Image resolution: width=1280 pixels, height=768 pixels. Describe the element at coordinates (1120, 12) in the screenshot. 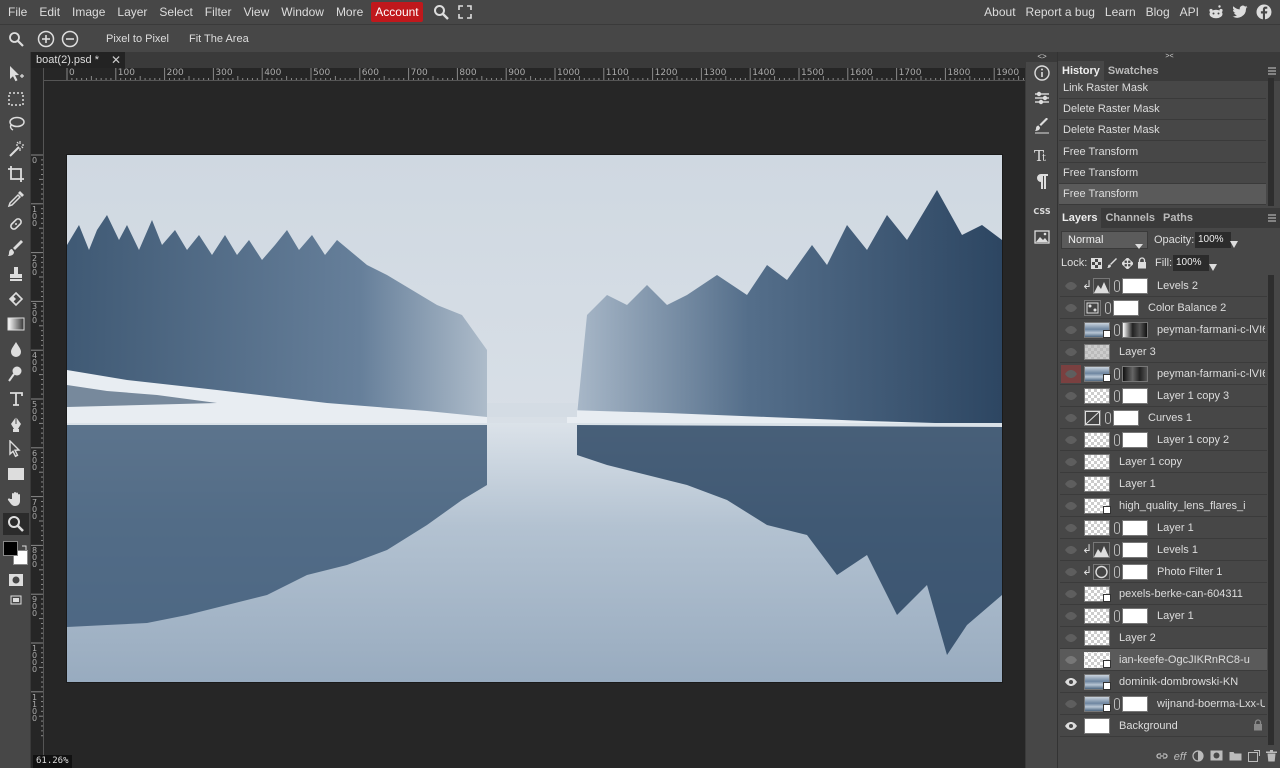

I see `link-learn: Learn` at that location.